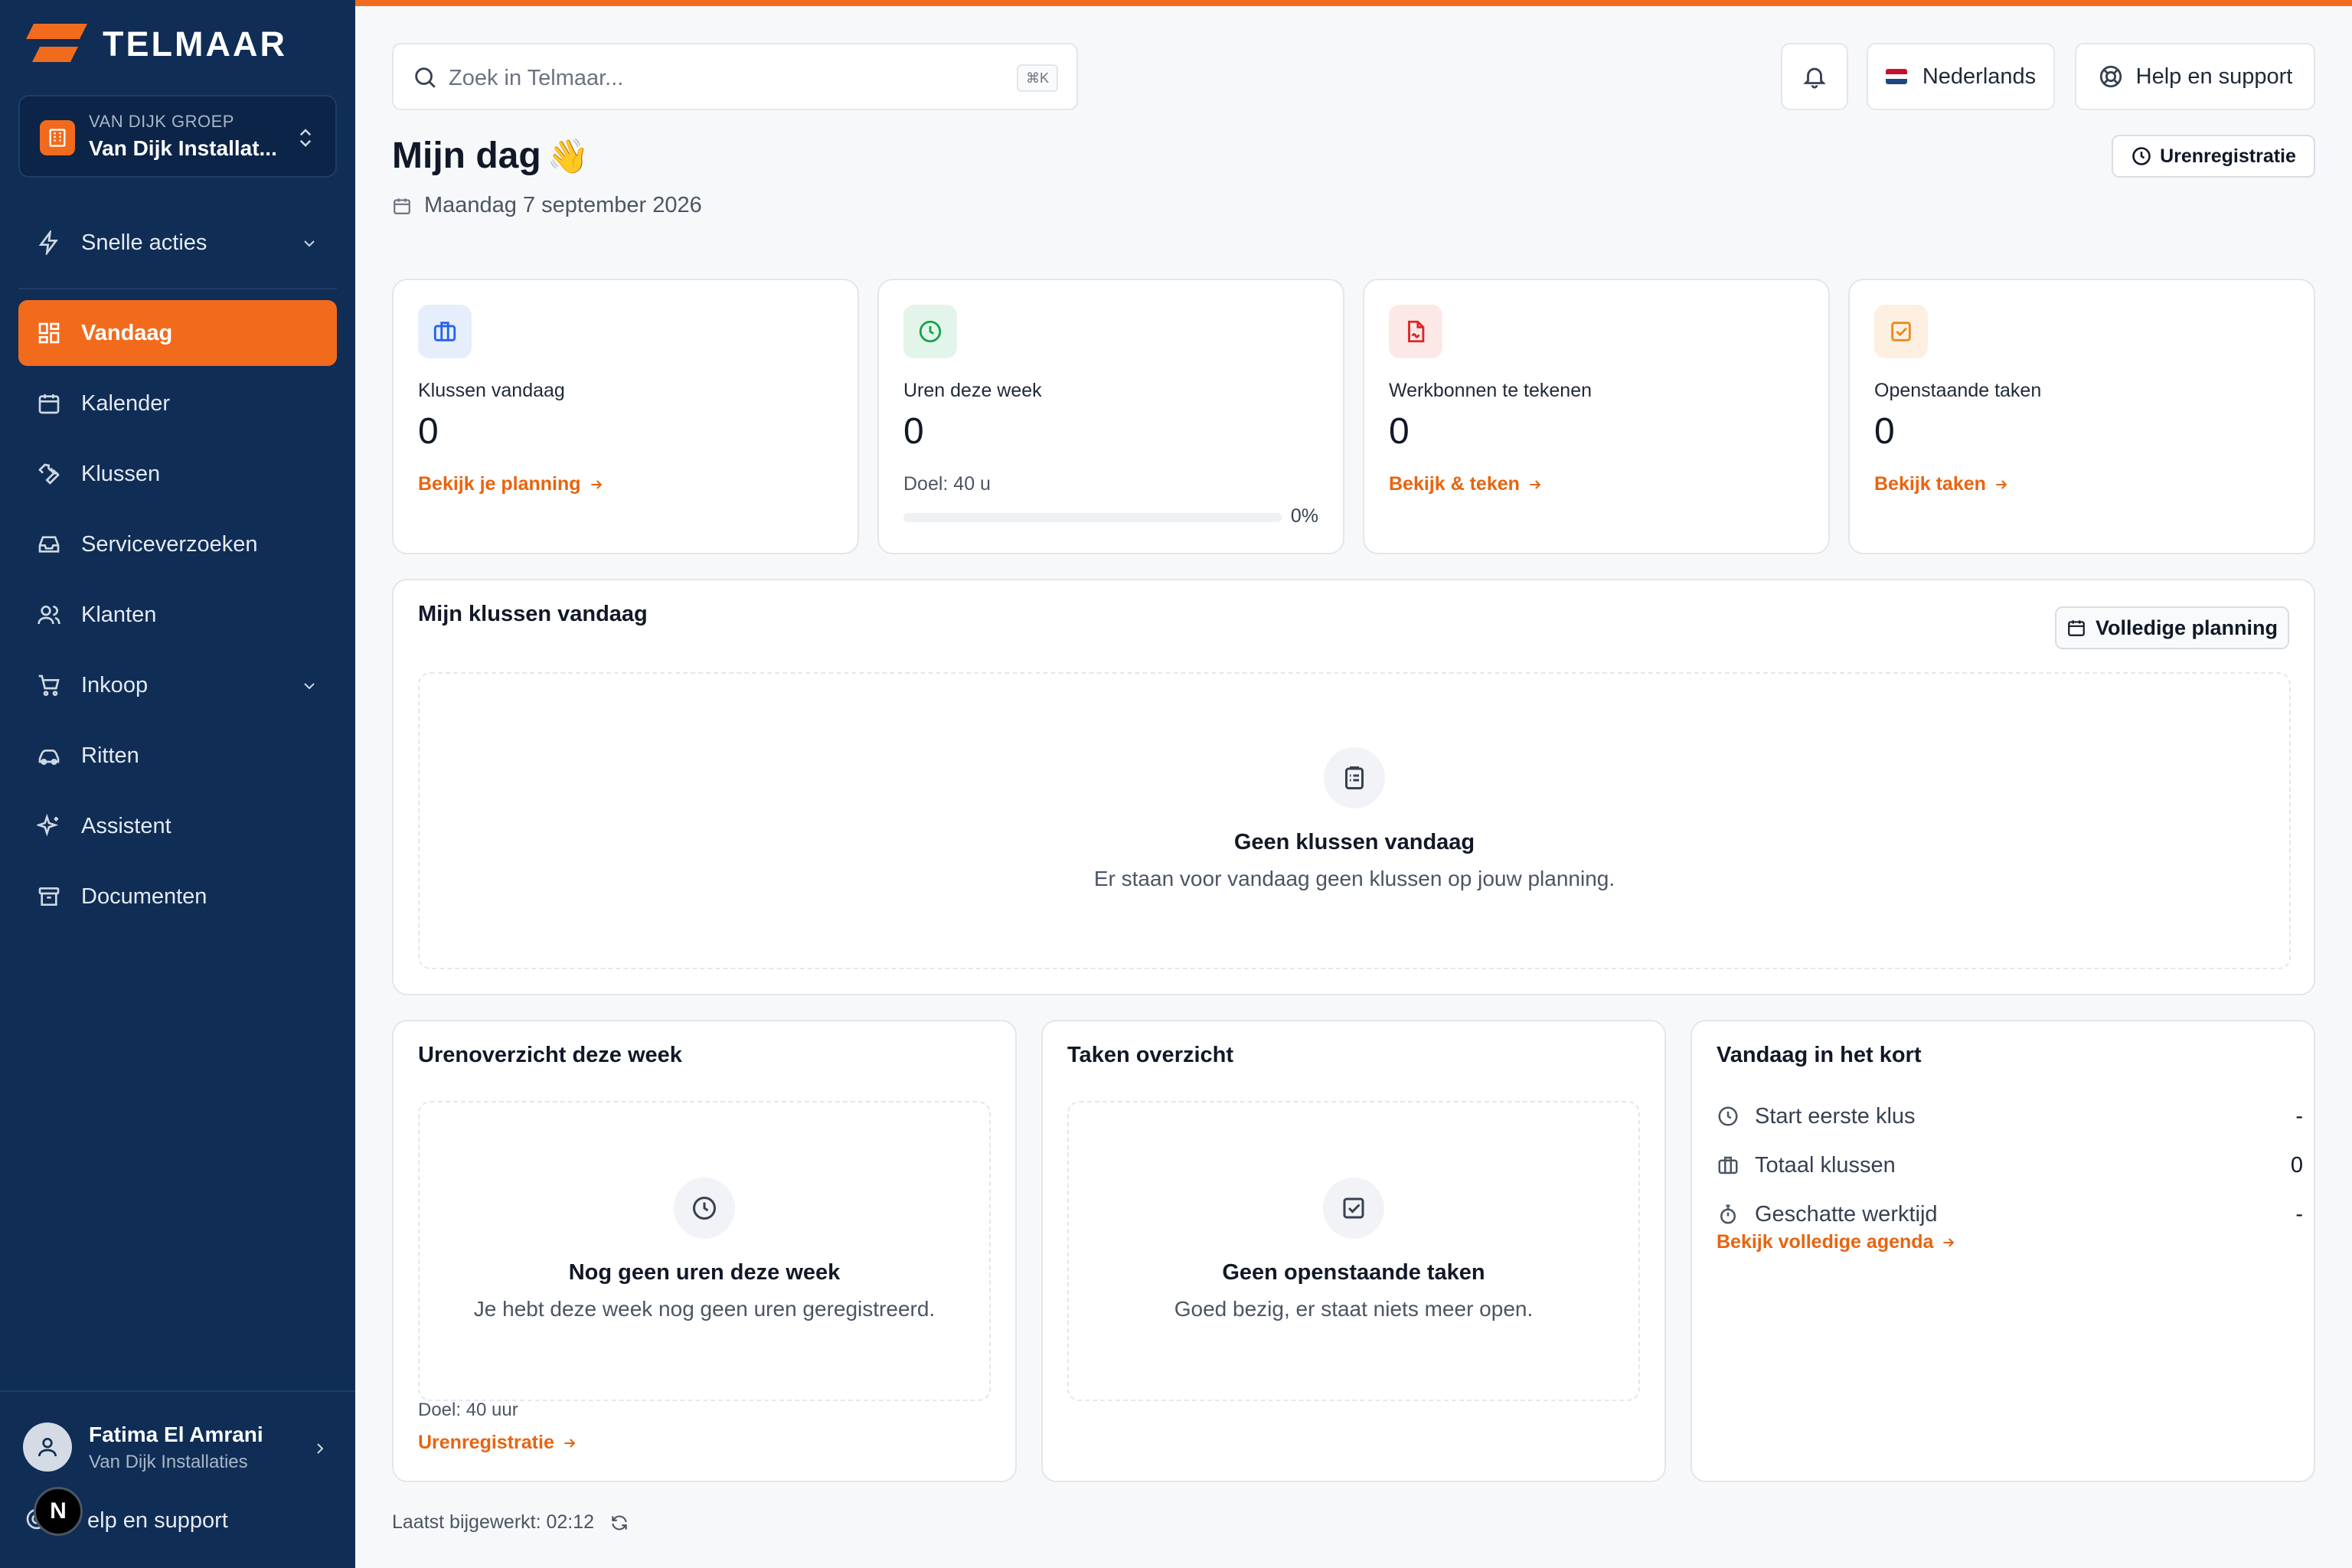 The image size is (2352, 1568). I want to click on sidebar-item-serviceverzoeken: Serviceverzoeken, so click(177, 544).